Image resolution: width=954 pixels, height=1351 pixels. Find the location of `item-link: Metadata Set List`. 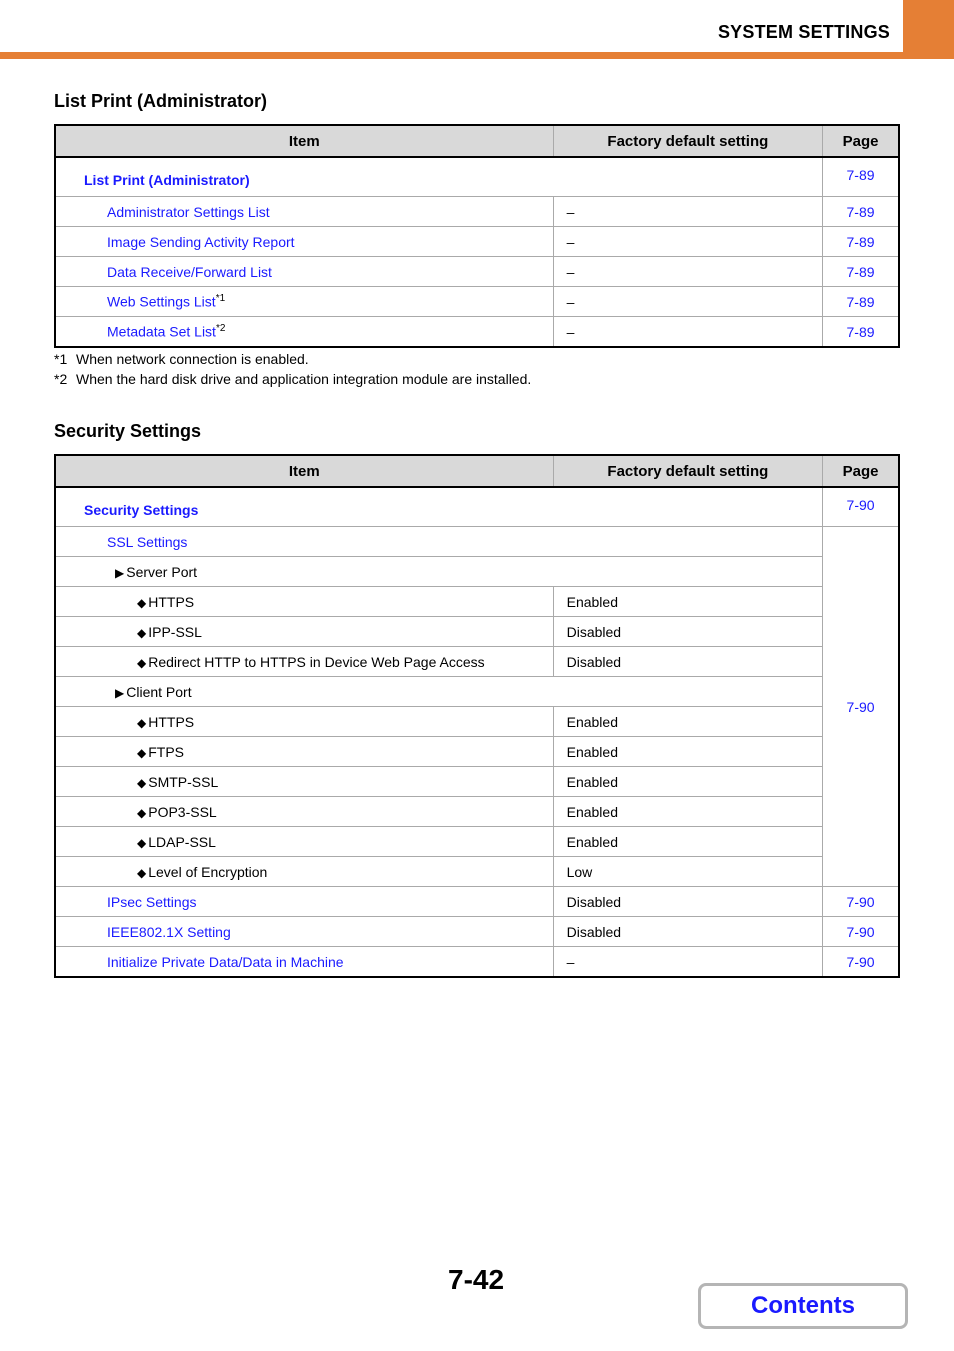

item-link: Metadata Set List is located at coordinates (161, 332).